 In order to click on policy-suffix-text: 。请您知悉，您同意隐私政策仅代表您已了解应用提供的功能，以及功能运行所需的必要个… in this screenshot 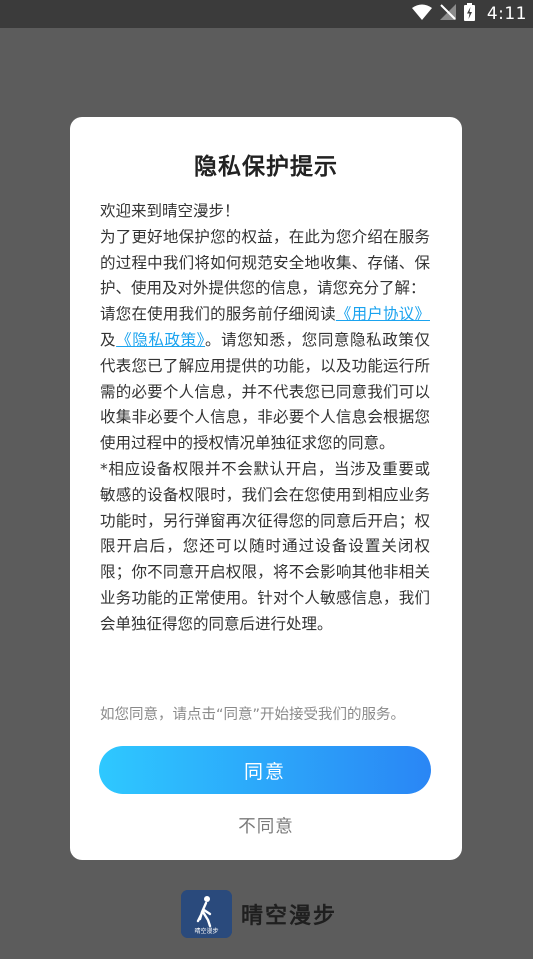, I will do `click(265, 391)`.